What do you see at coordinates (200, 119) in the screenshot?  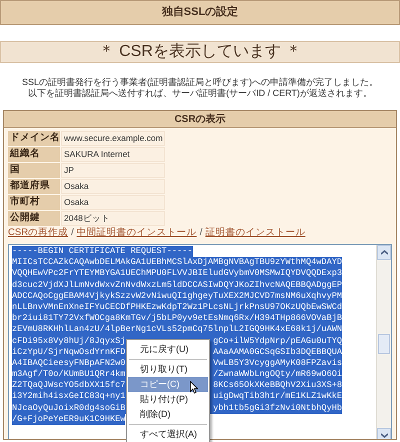 I see `panel-title: CSRの表示` at bounding box center [200, 119].